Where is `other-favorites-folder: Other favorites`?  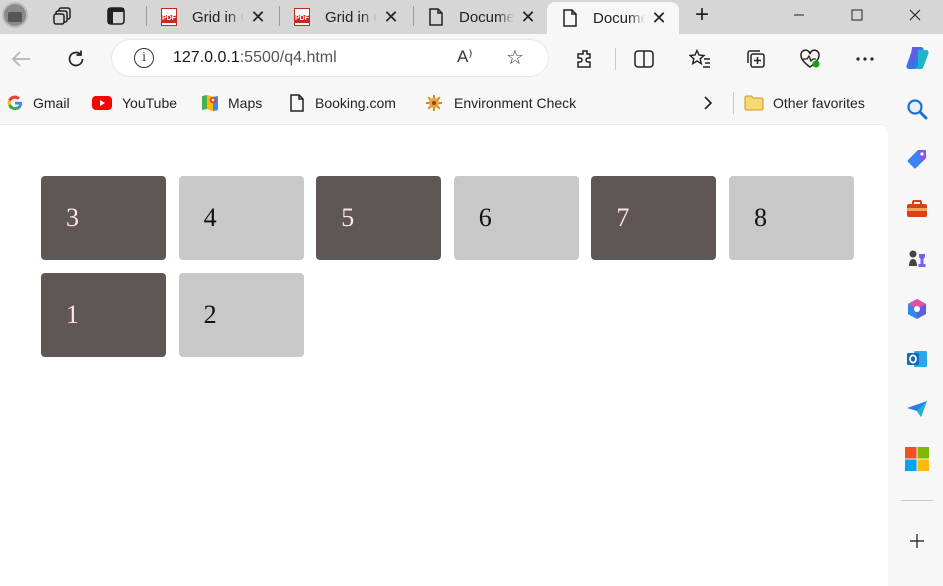 other-favorites-folder: Other favorites is located at coordinates (804, 103).